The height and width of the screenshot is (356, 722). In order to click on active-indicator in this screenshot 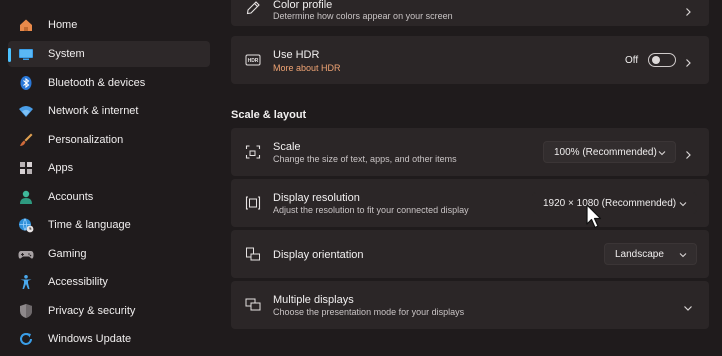, I will do `click(9, 55)`.